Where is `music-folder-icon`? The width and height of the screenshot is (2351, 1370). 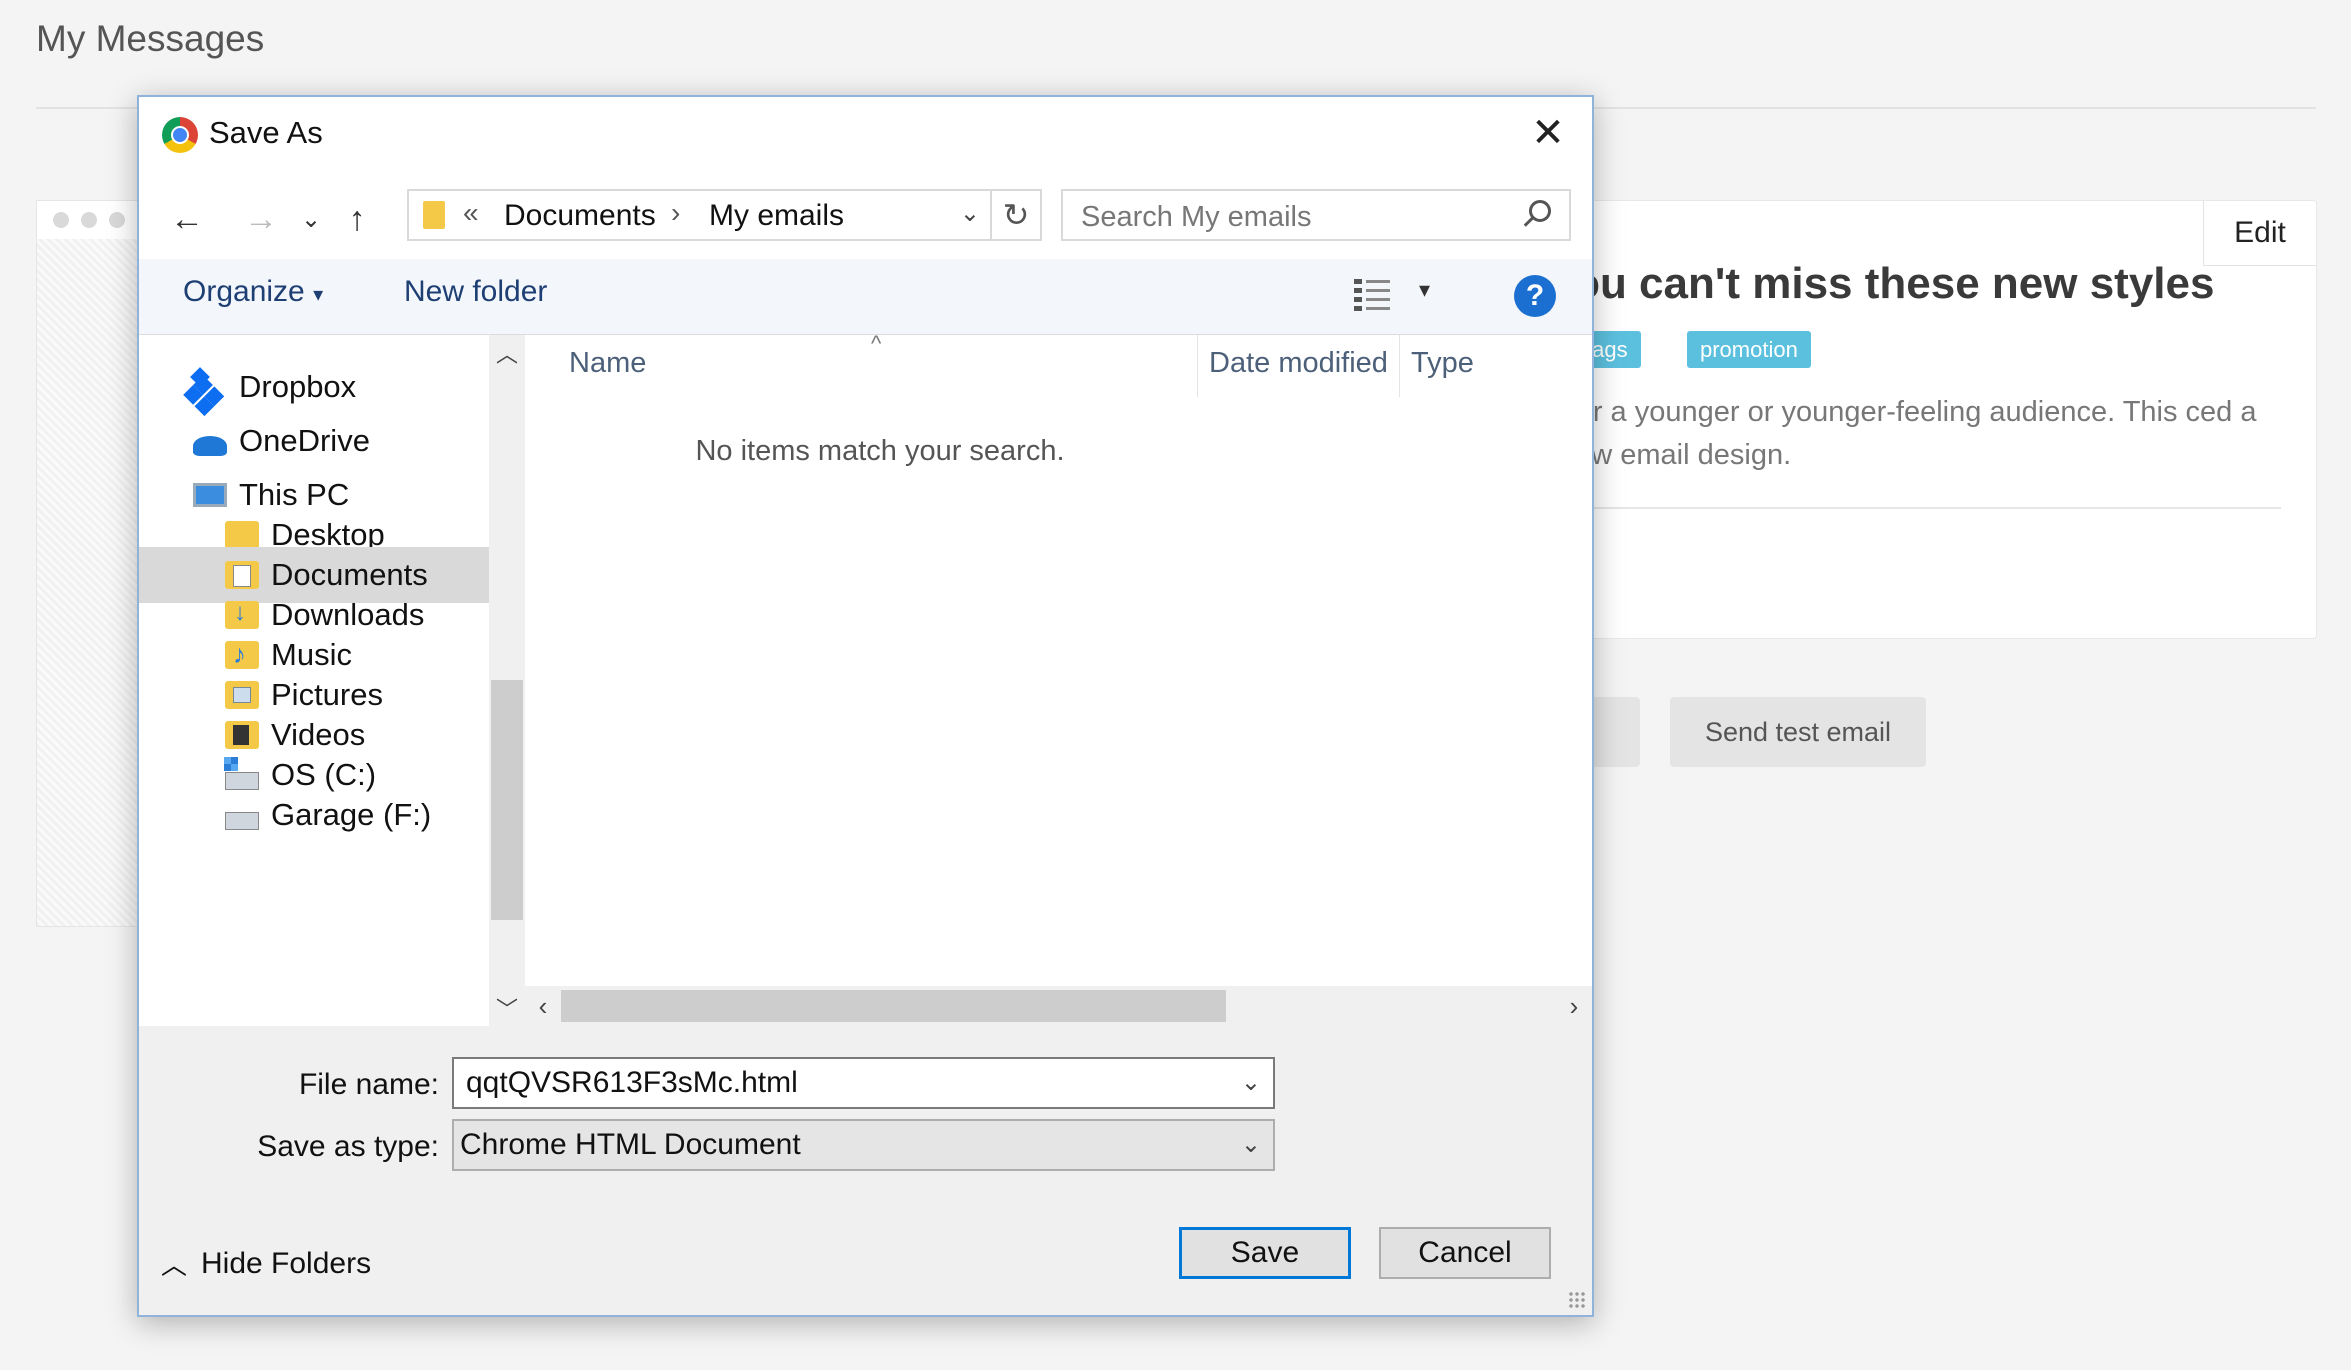
music-folder-icon is located at coordinates (242, 654).